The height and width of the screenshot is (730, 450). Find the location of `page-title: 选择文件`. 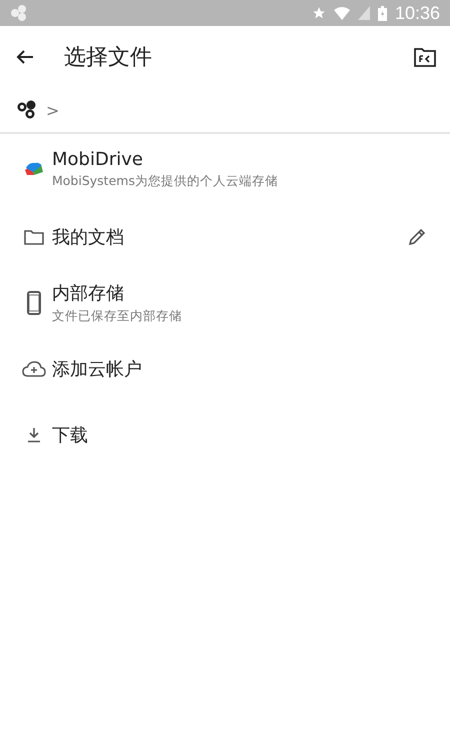

page-title: 选择文件 is located at coordinates (108, 58).